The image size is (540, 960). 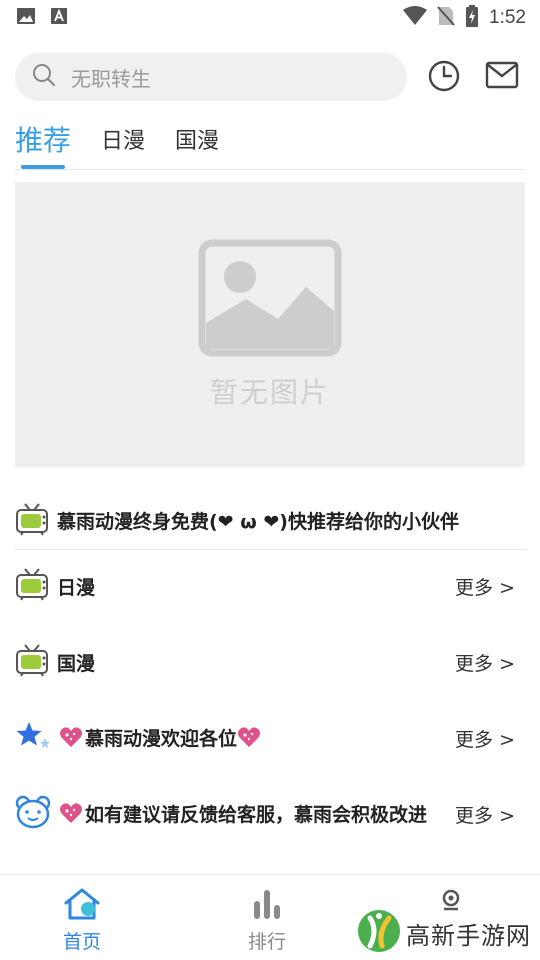 I want to click on tab-chinese-anime: 国漫, so click(x=197, y=146).